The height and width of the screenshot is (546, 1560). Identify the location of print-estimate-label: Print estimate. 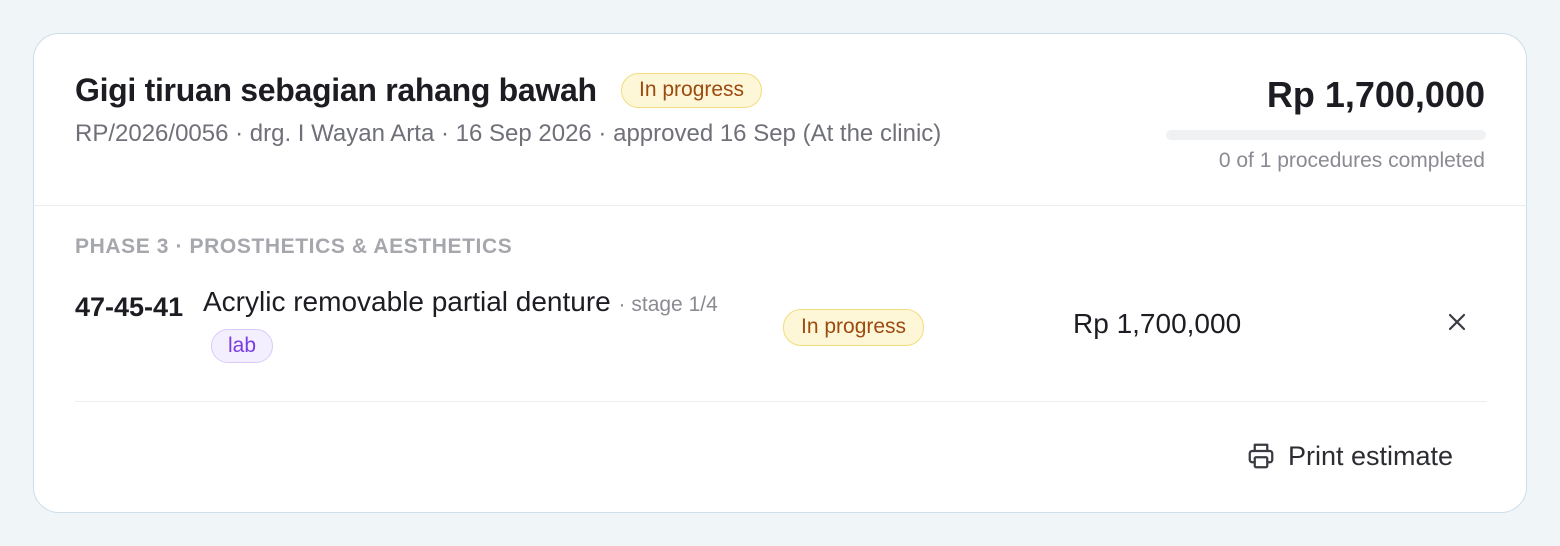
(1371, 455).